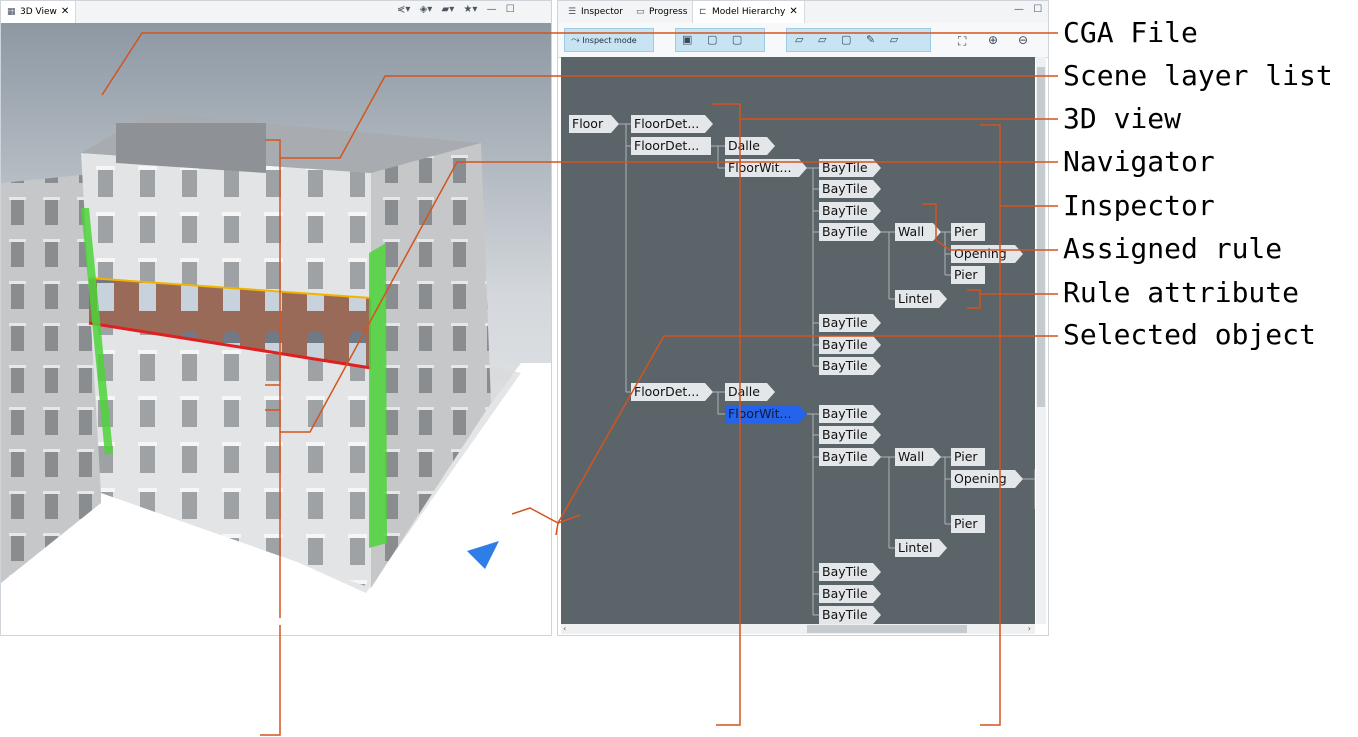 Image resolution: width=1358 pixels, height=737 pixels. What do you see at coordinates (378, 395) in the screenshot?
I see `green-highlight-right` at bounding box center [378, 395].